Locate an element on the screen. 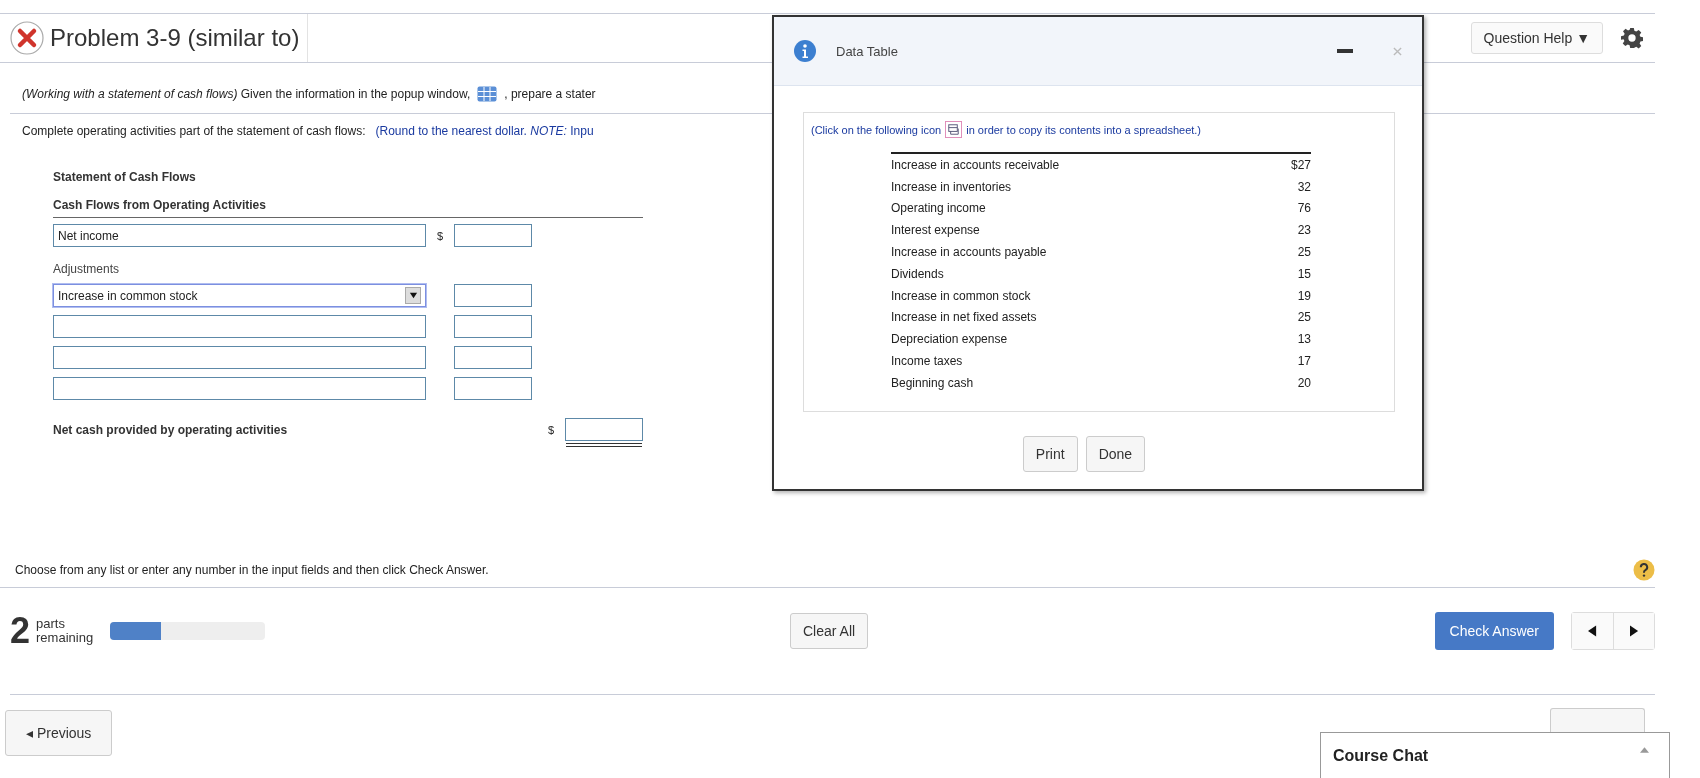 This screenshot has height=778, width=1700. check-answer-button: Check Answer is located at coordinates (1494, 631).